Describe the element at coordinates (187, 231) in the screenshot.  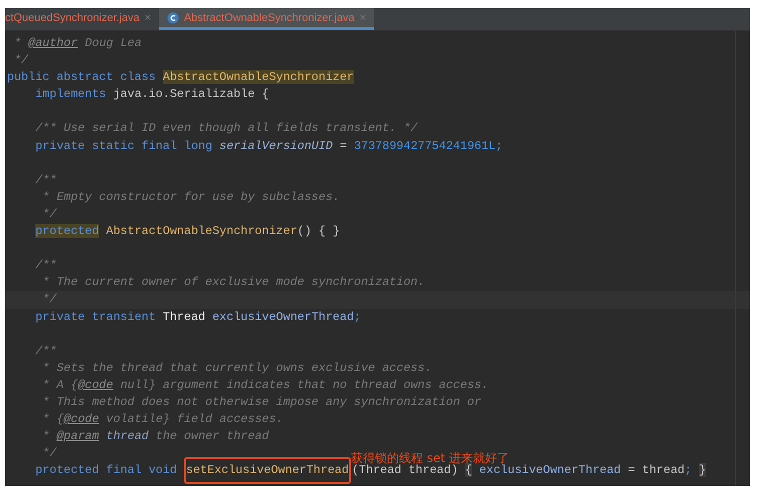
I see `code-line: protected AbstractOwnableSynchronizer() { }` at that location.